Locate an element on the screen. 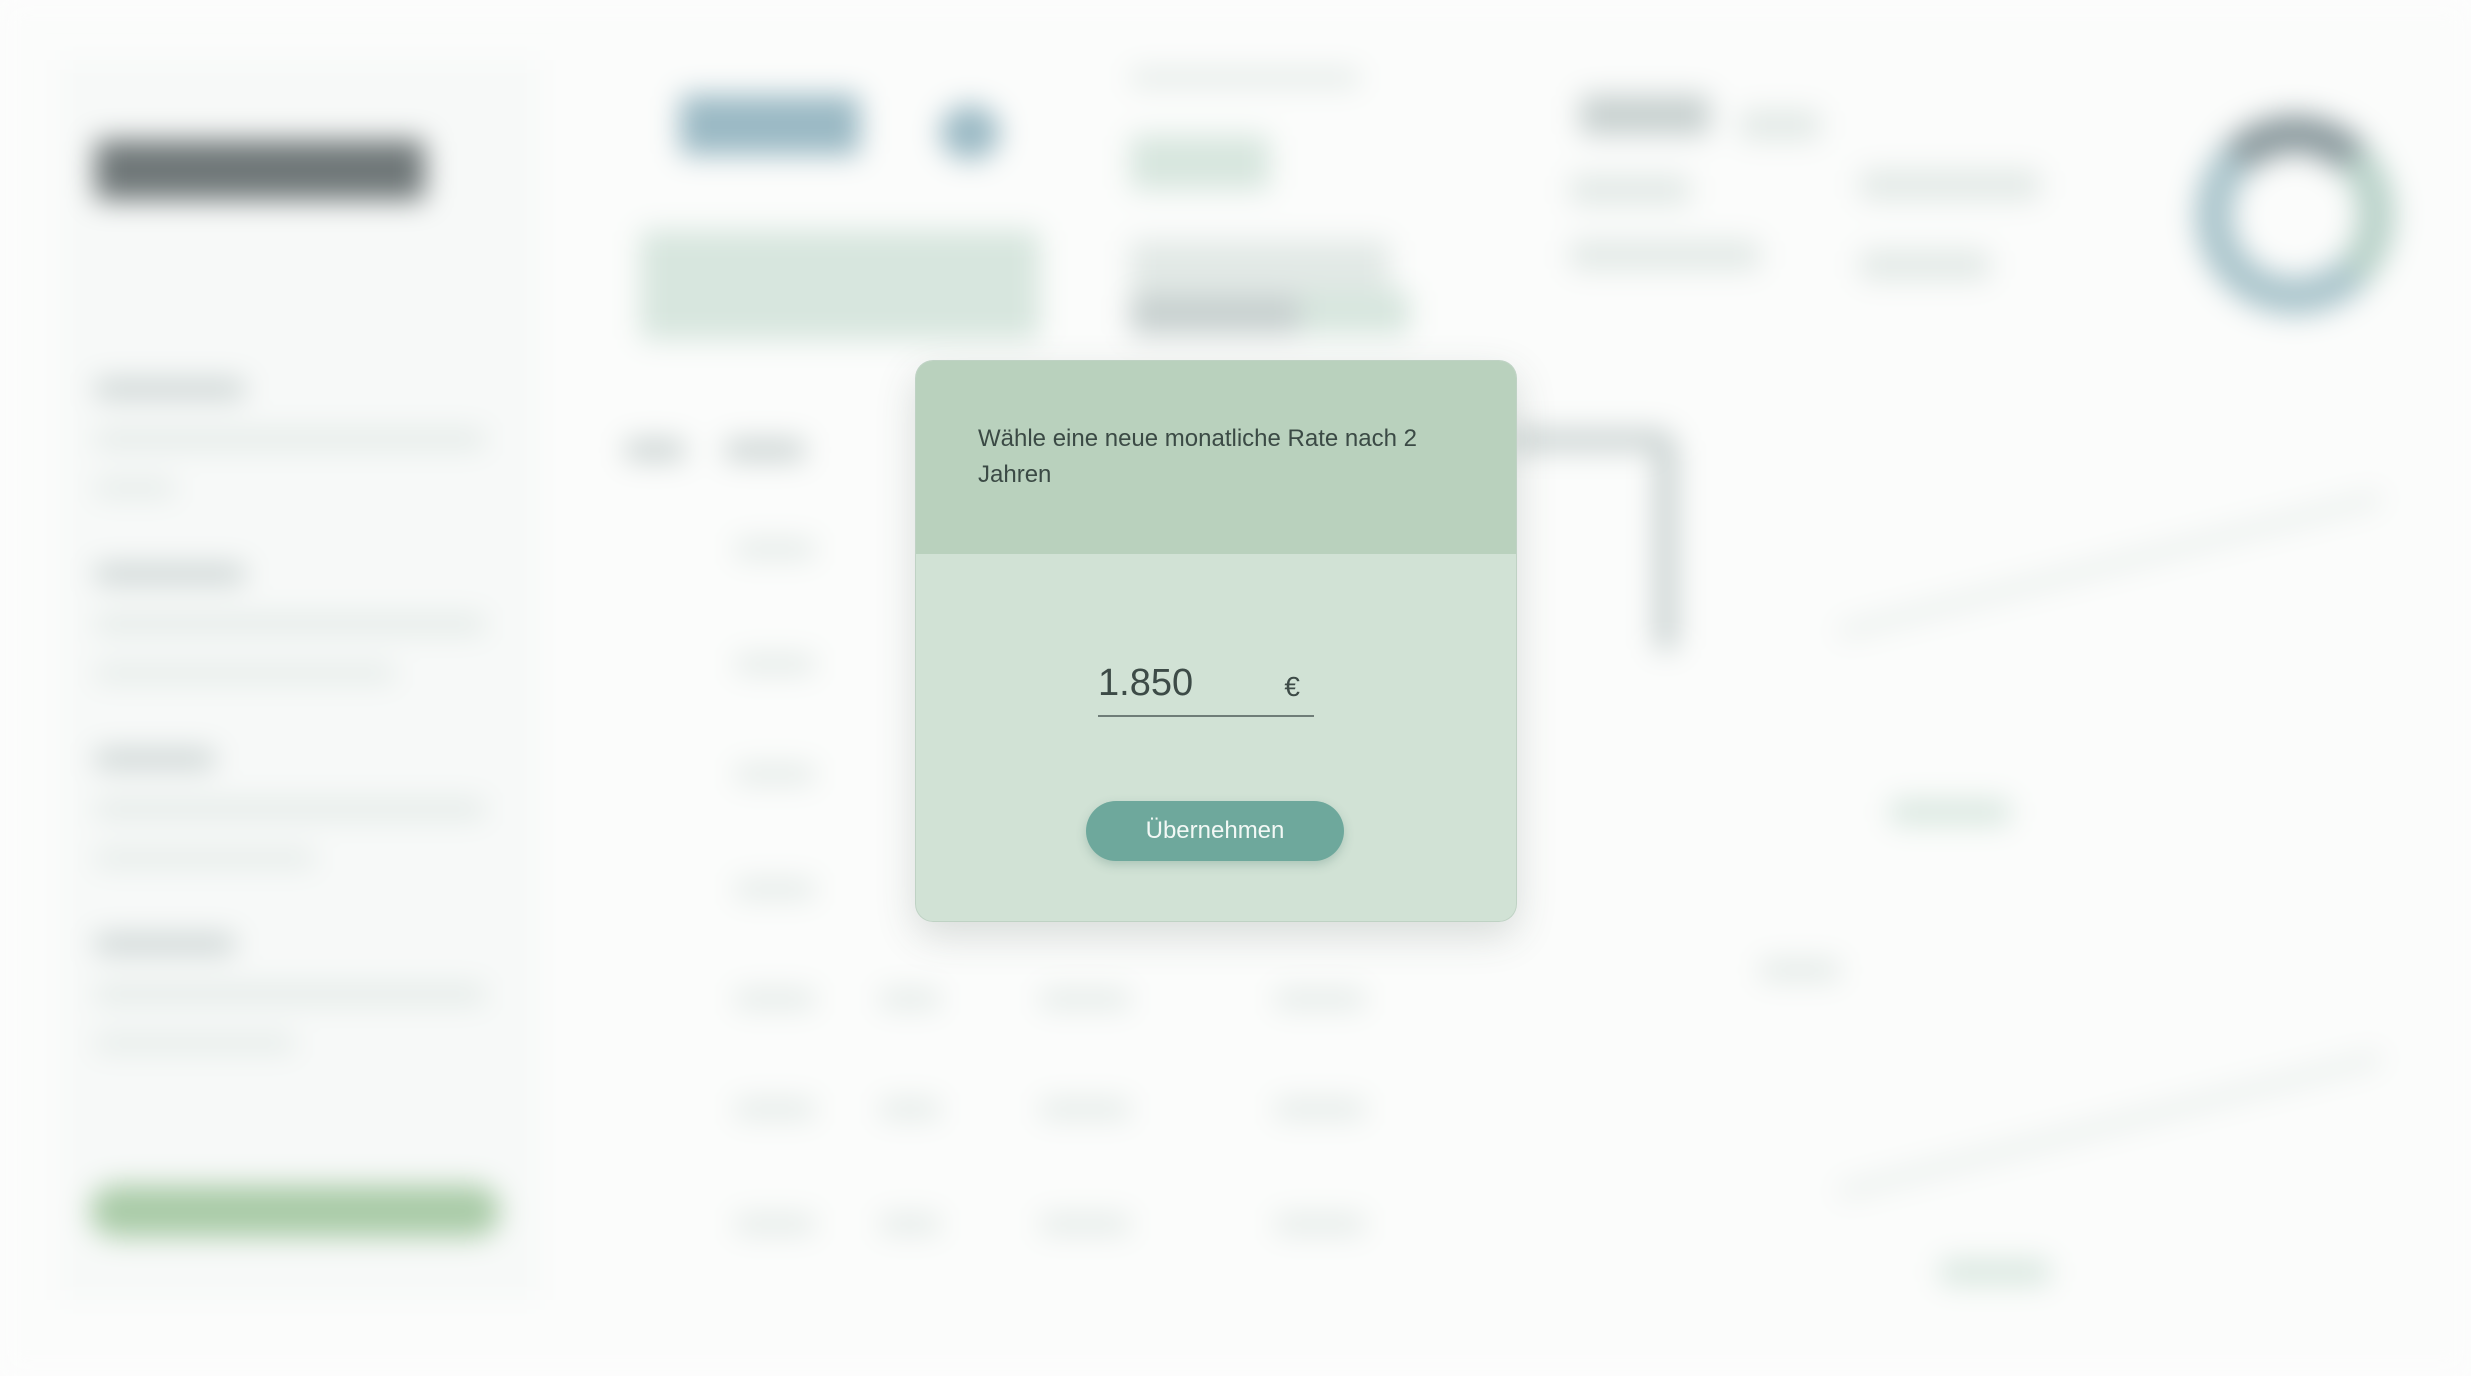 The width and height of the screenshot is (2471, 1376). apply-button: Übernehmen is located at coordinates (1215, 831).